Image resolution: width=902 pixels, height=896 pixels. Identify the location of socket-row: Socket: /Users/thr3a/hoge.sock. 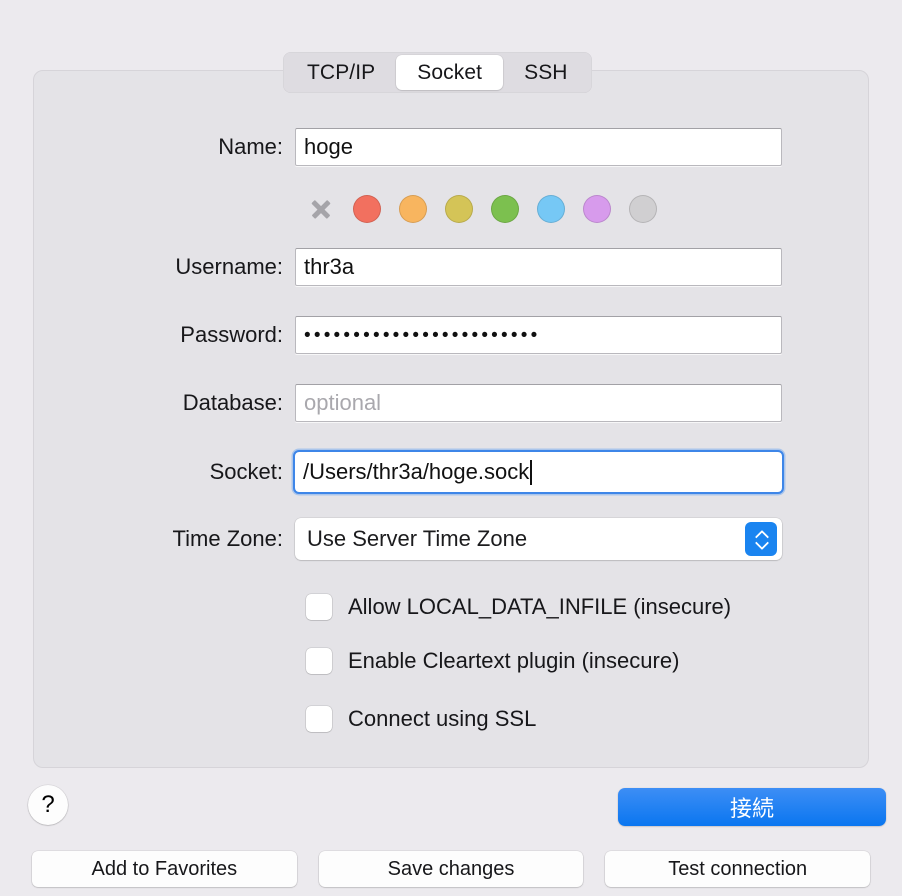
(451, 472).